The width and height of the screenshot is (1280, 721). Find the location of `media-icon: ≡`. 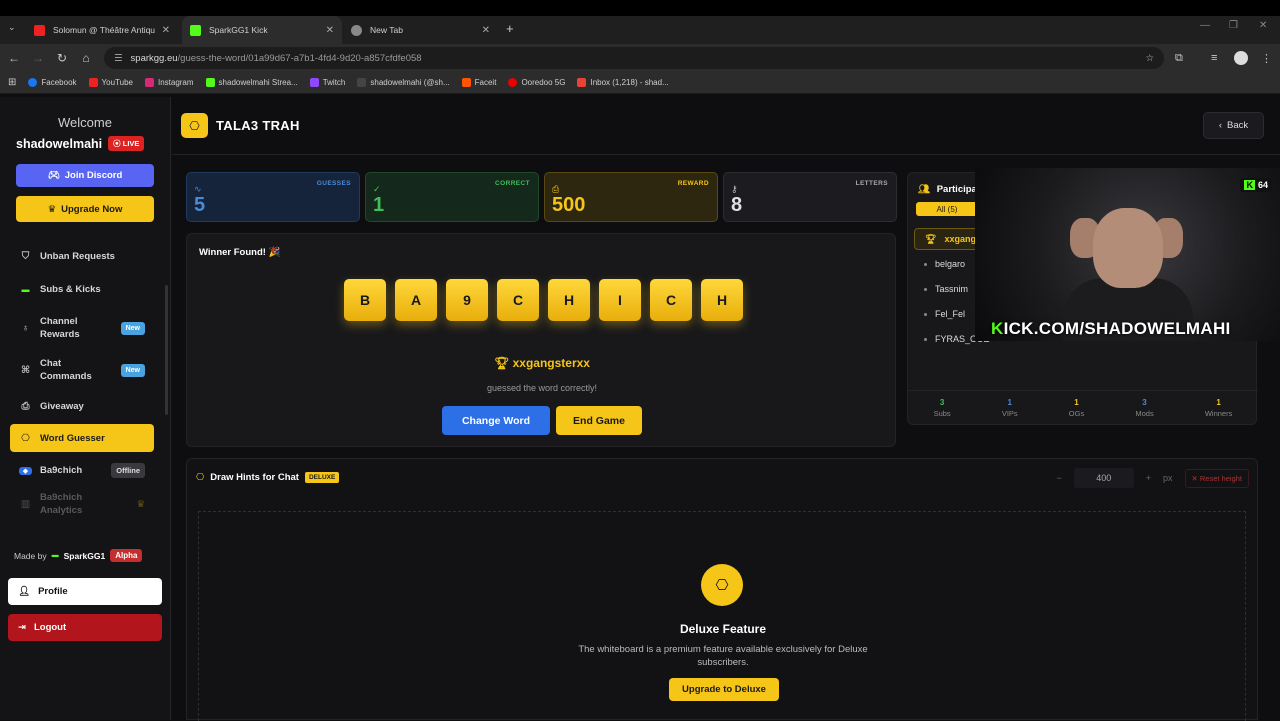

media-icon: ≡ is located at coordinates (1214, 58).